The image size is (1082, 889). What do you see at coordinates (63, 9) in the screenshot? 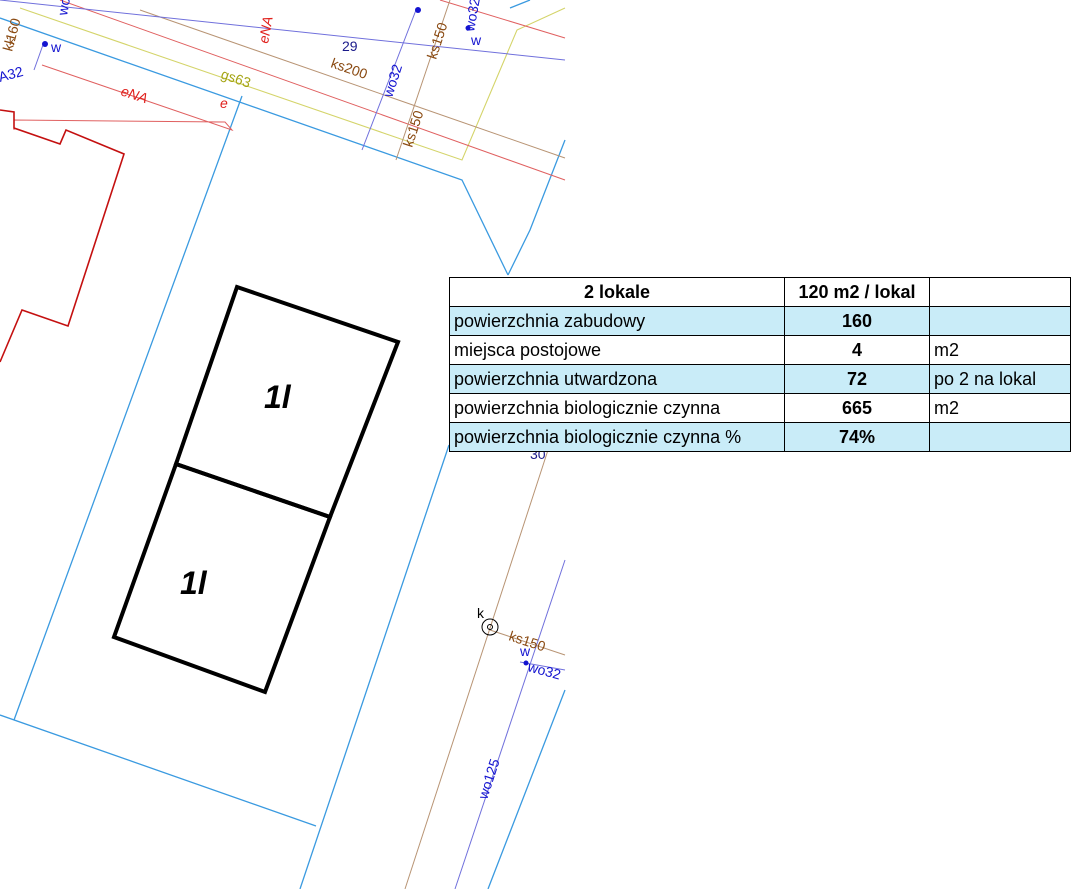
I see `map-label-wo: wo` at bounding box center [63, 9].